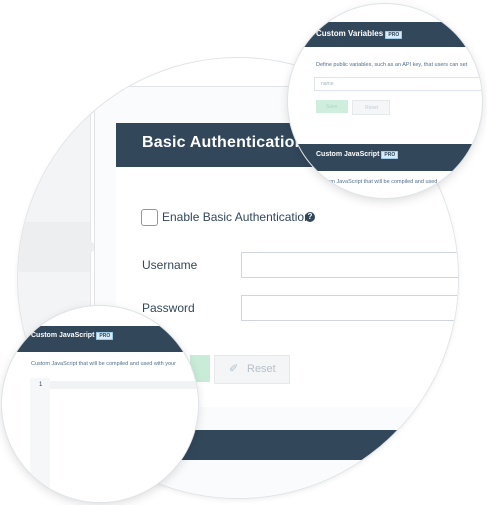 This screenshot has width=487, height=505. Describe the element at coordinates (261, 369) in the screenshot. I see `reset-button-label: Reset` at that location.